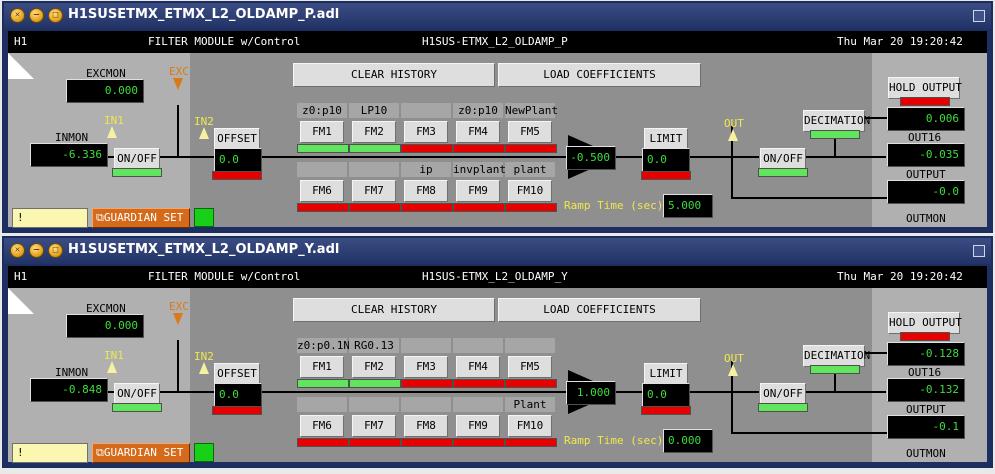 The image size is (995, 474). What do you see at coordinates (204, 14) in the screenshot?
I see `window-title: H1SUSETMX_ETMX_L2_OLDAMP_P.adl` at bounding box center [204, 14].